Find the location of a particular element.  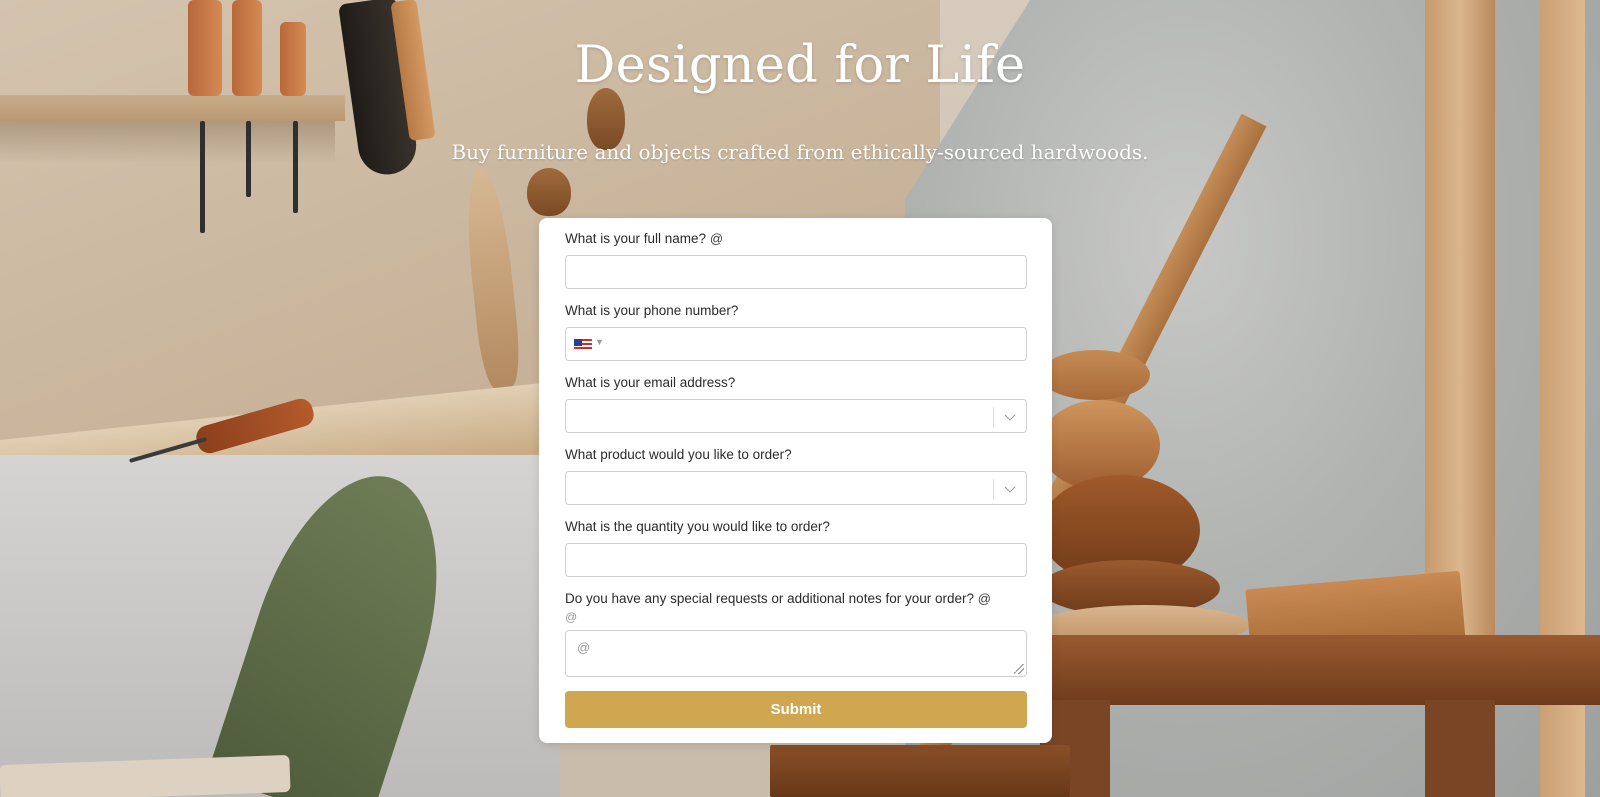

product-label: What product would you like to order? is located at coordinates (678, 454).